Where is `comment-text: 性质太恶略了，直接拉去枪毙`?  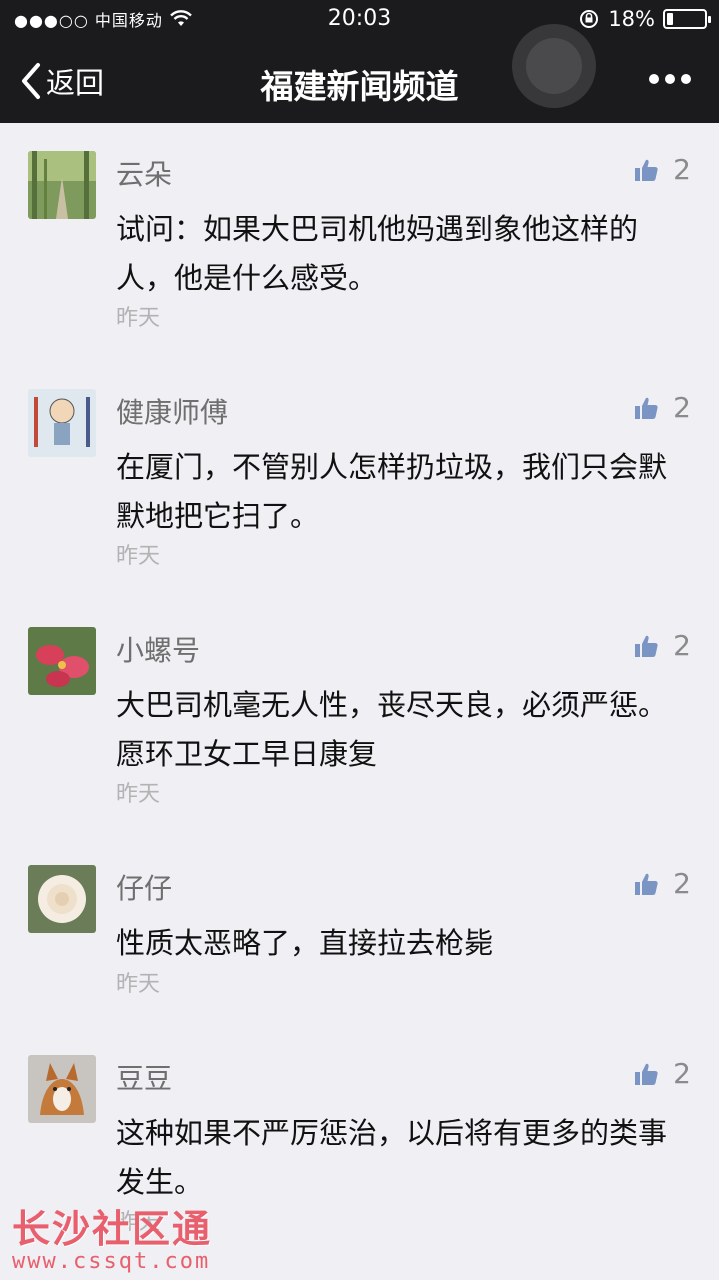 comment-text: 性质太恶略了，直接拉去枪毙 is located at coordinates (305, 943).